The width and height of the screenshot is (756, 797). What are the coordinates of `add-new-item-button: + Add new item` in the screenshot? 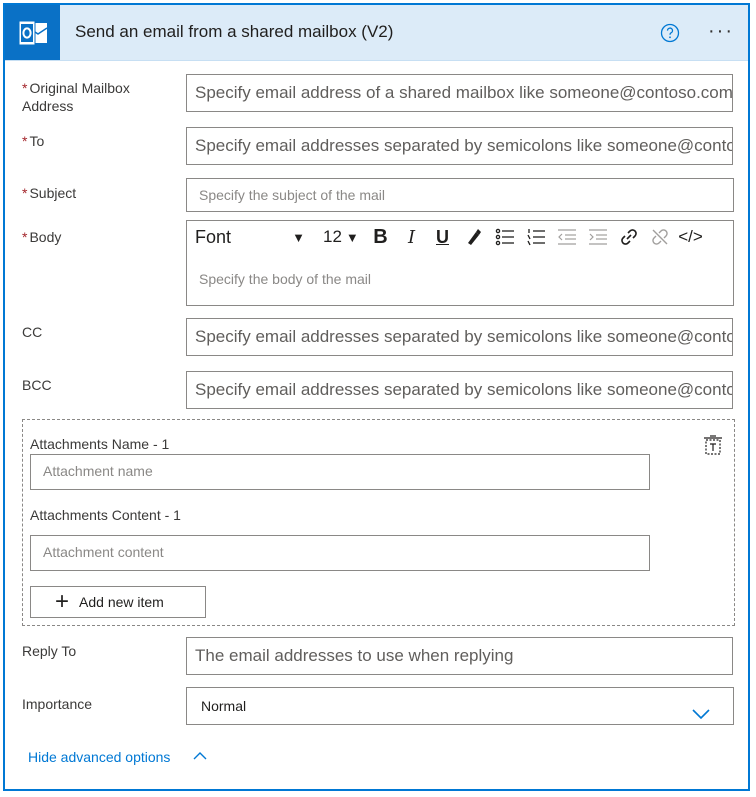 It's located at (118, 602).